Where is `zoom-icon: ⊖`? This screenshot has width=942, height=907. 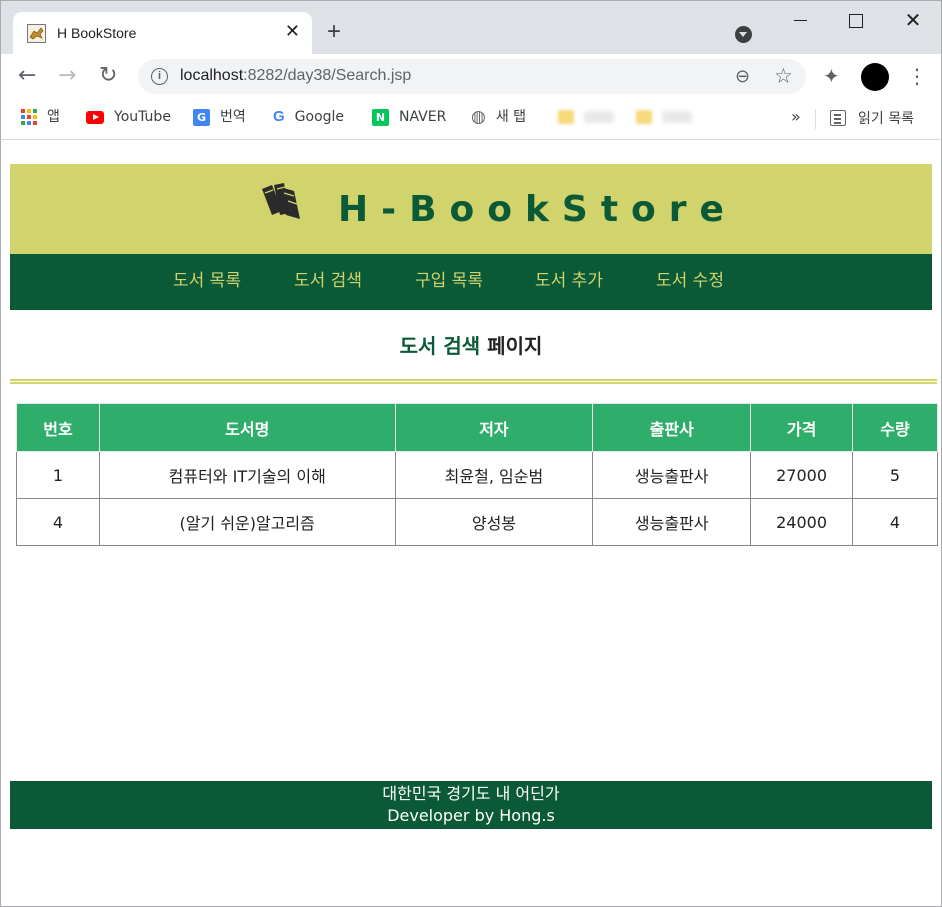
zoom-icon: ⊖ is located at coordinates (742, 76).